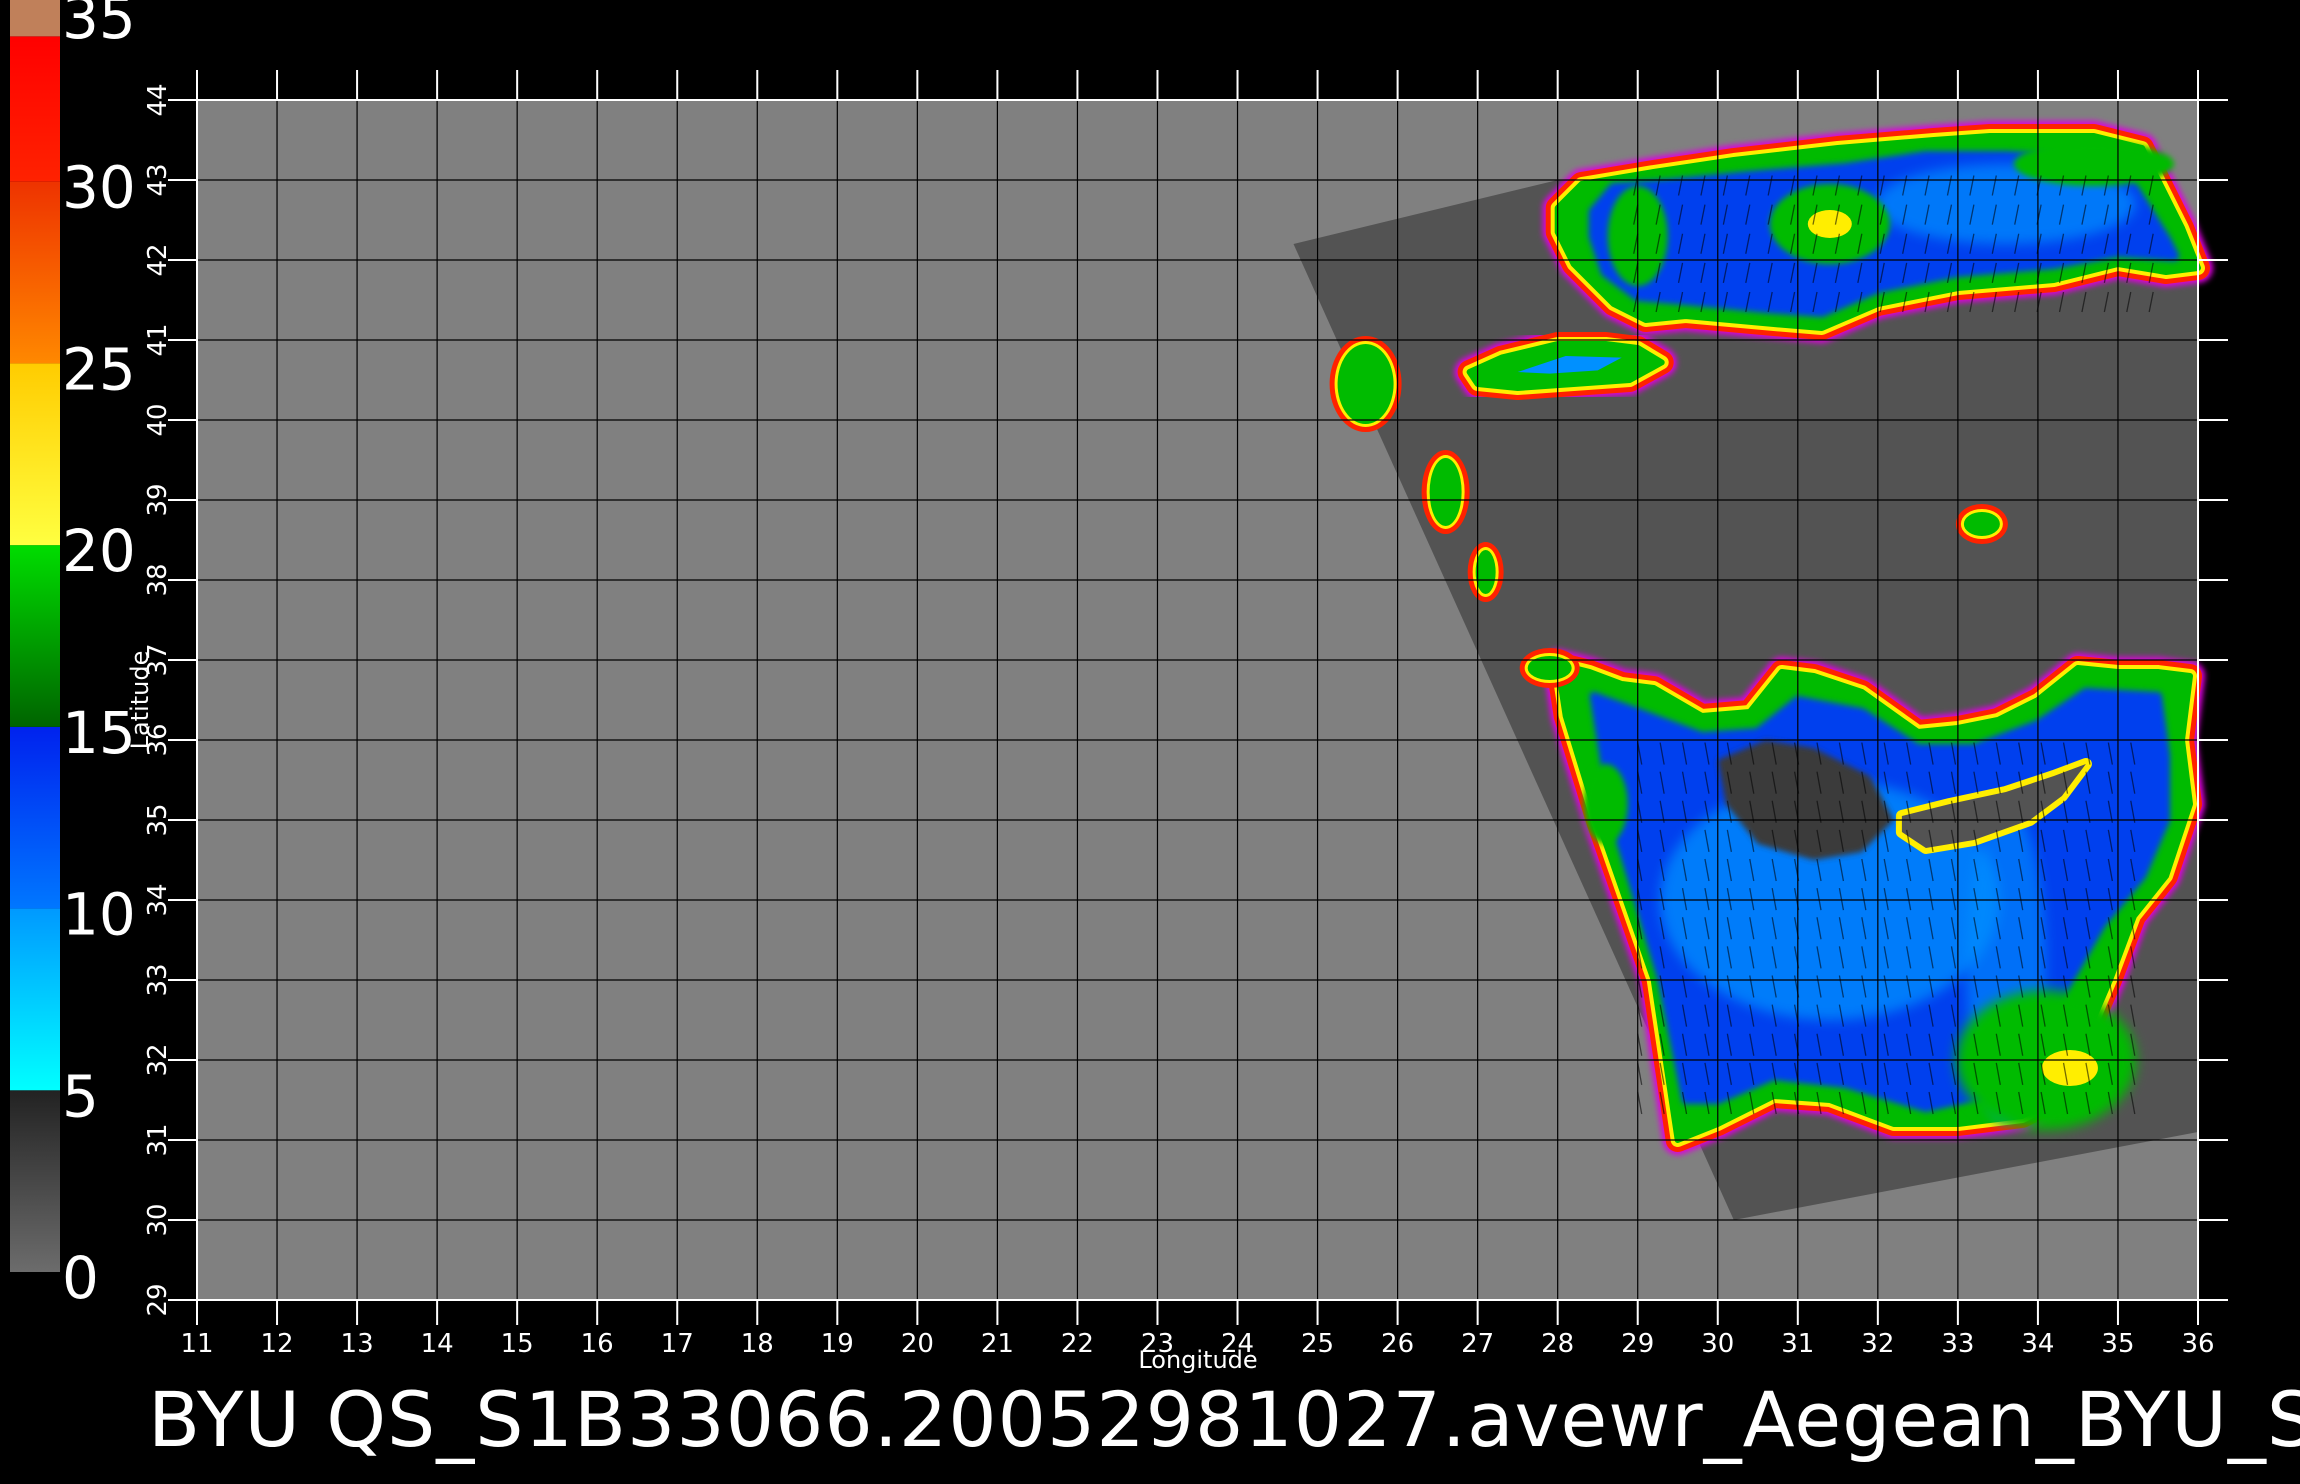 The image size is (2300, 1484). I want to click on colorbar-tick-label: 35, so click(99, 26).